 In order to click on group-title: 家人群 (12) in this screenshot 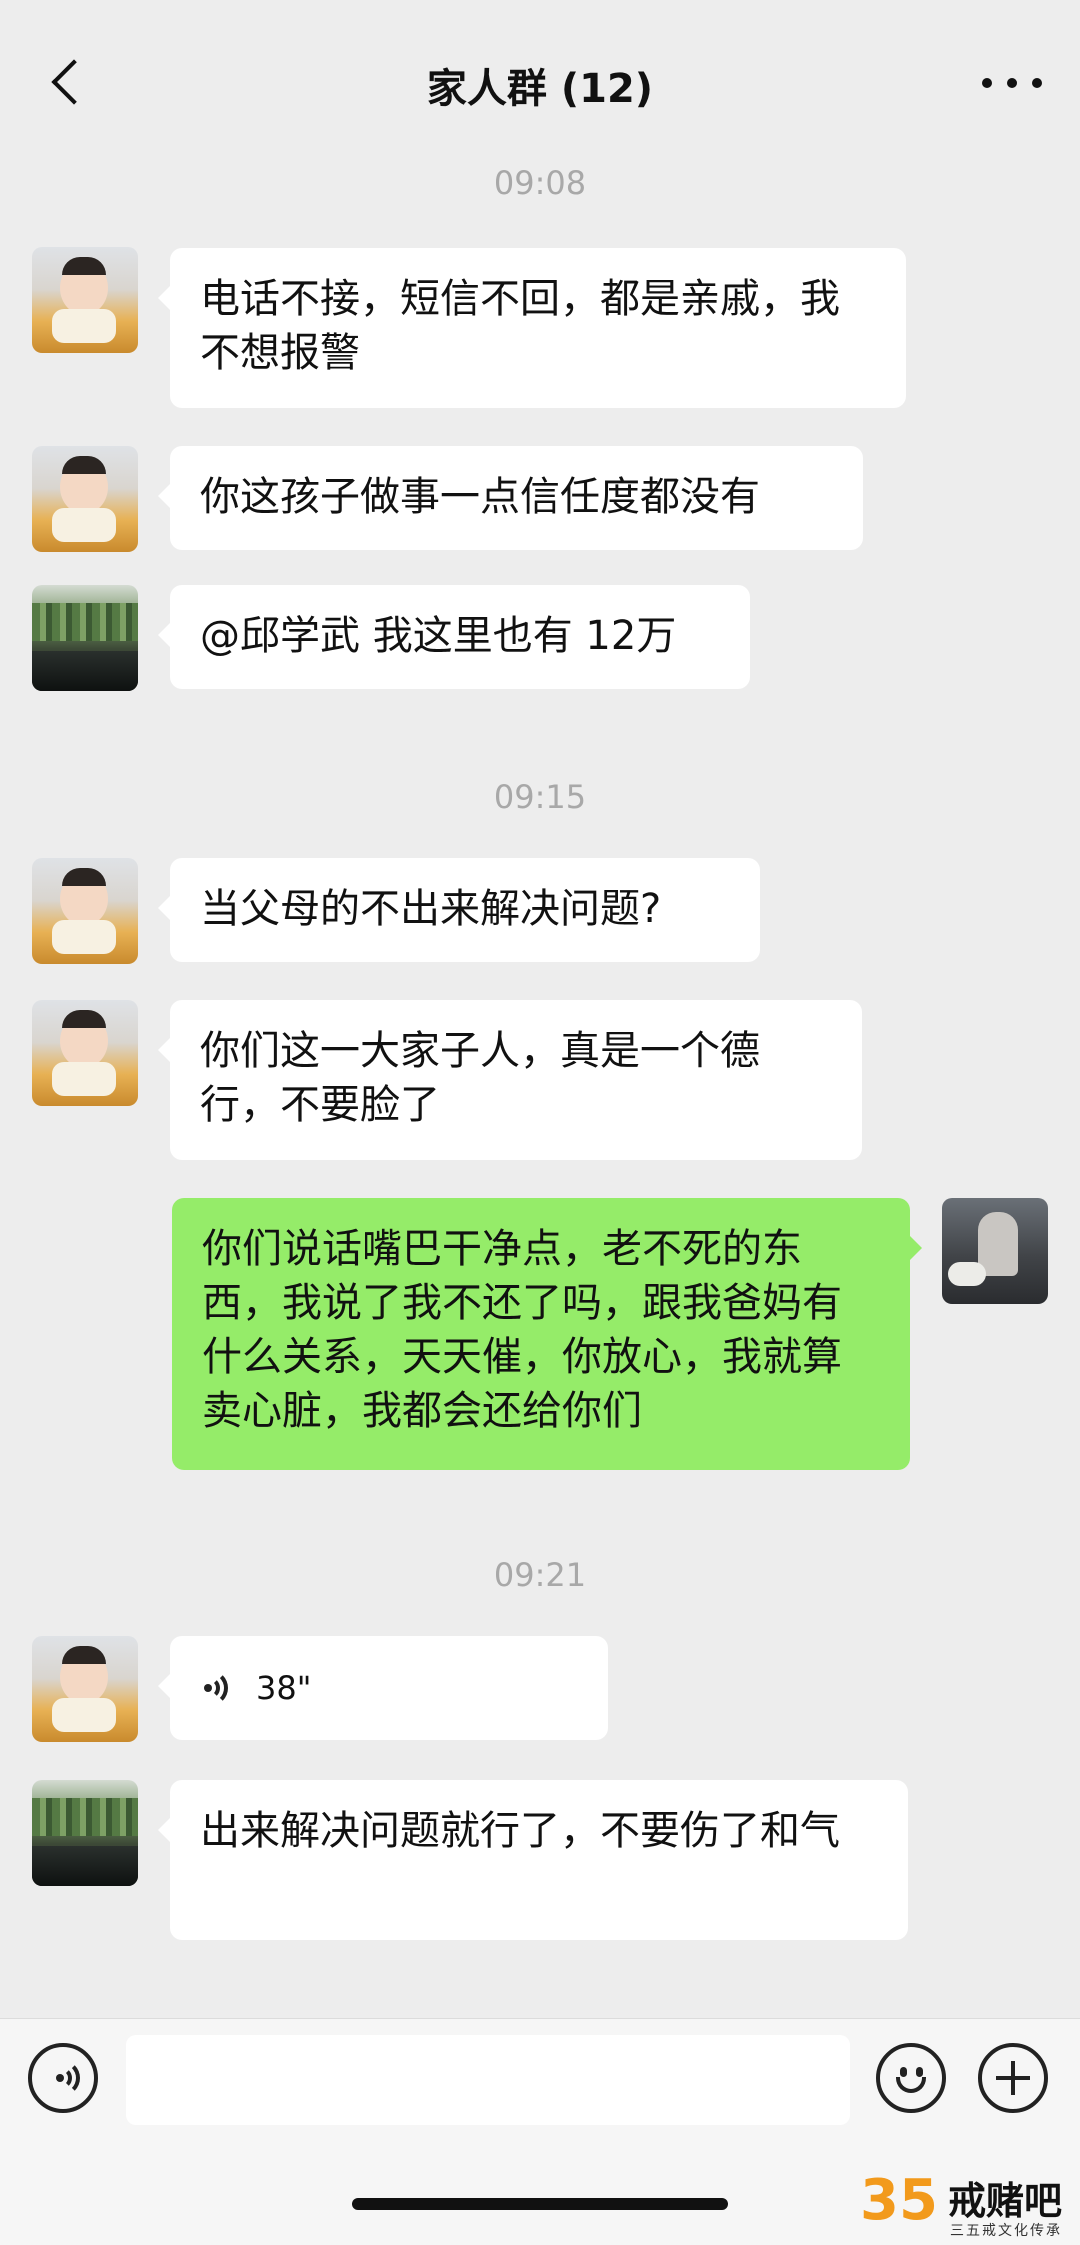, I will do `click(540, 89)`.